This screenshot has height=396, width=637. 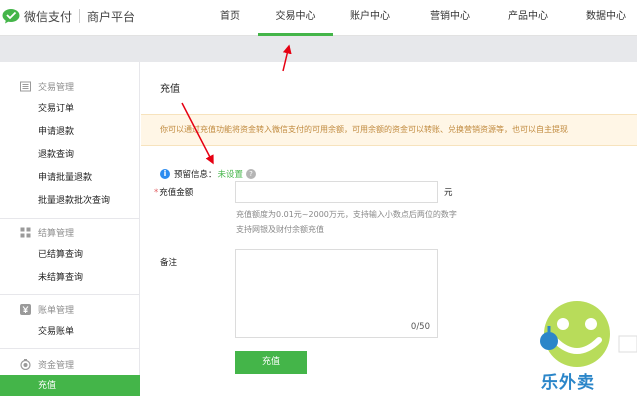 What do you see at coordinates (336, 192) in the screenshot?
I see `amount-input` at bounding box center [336, 192].